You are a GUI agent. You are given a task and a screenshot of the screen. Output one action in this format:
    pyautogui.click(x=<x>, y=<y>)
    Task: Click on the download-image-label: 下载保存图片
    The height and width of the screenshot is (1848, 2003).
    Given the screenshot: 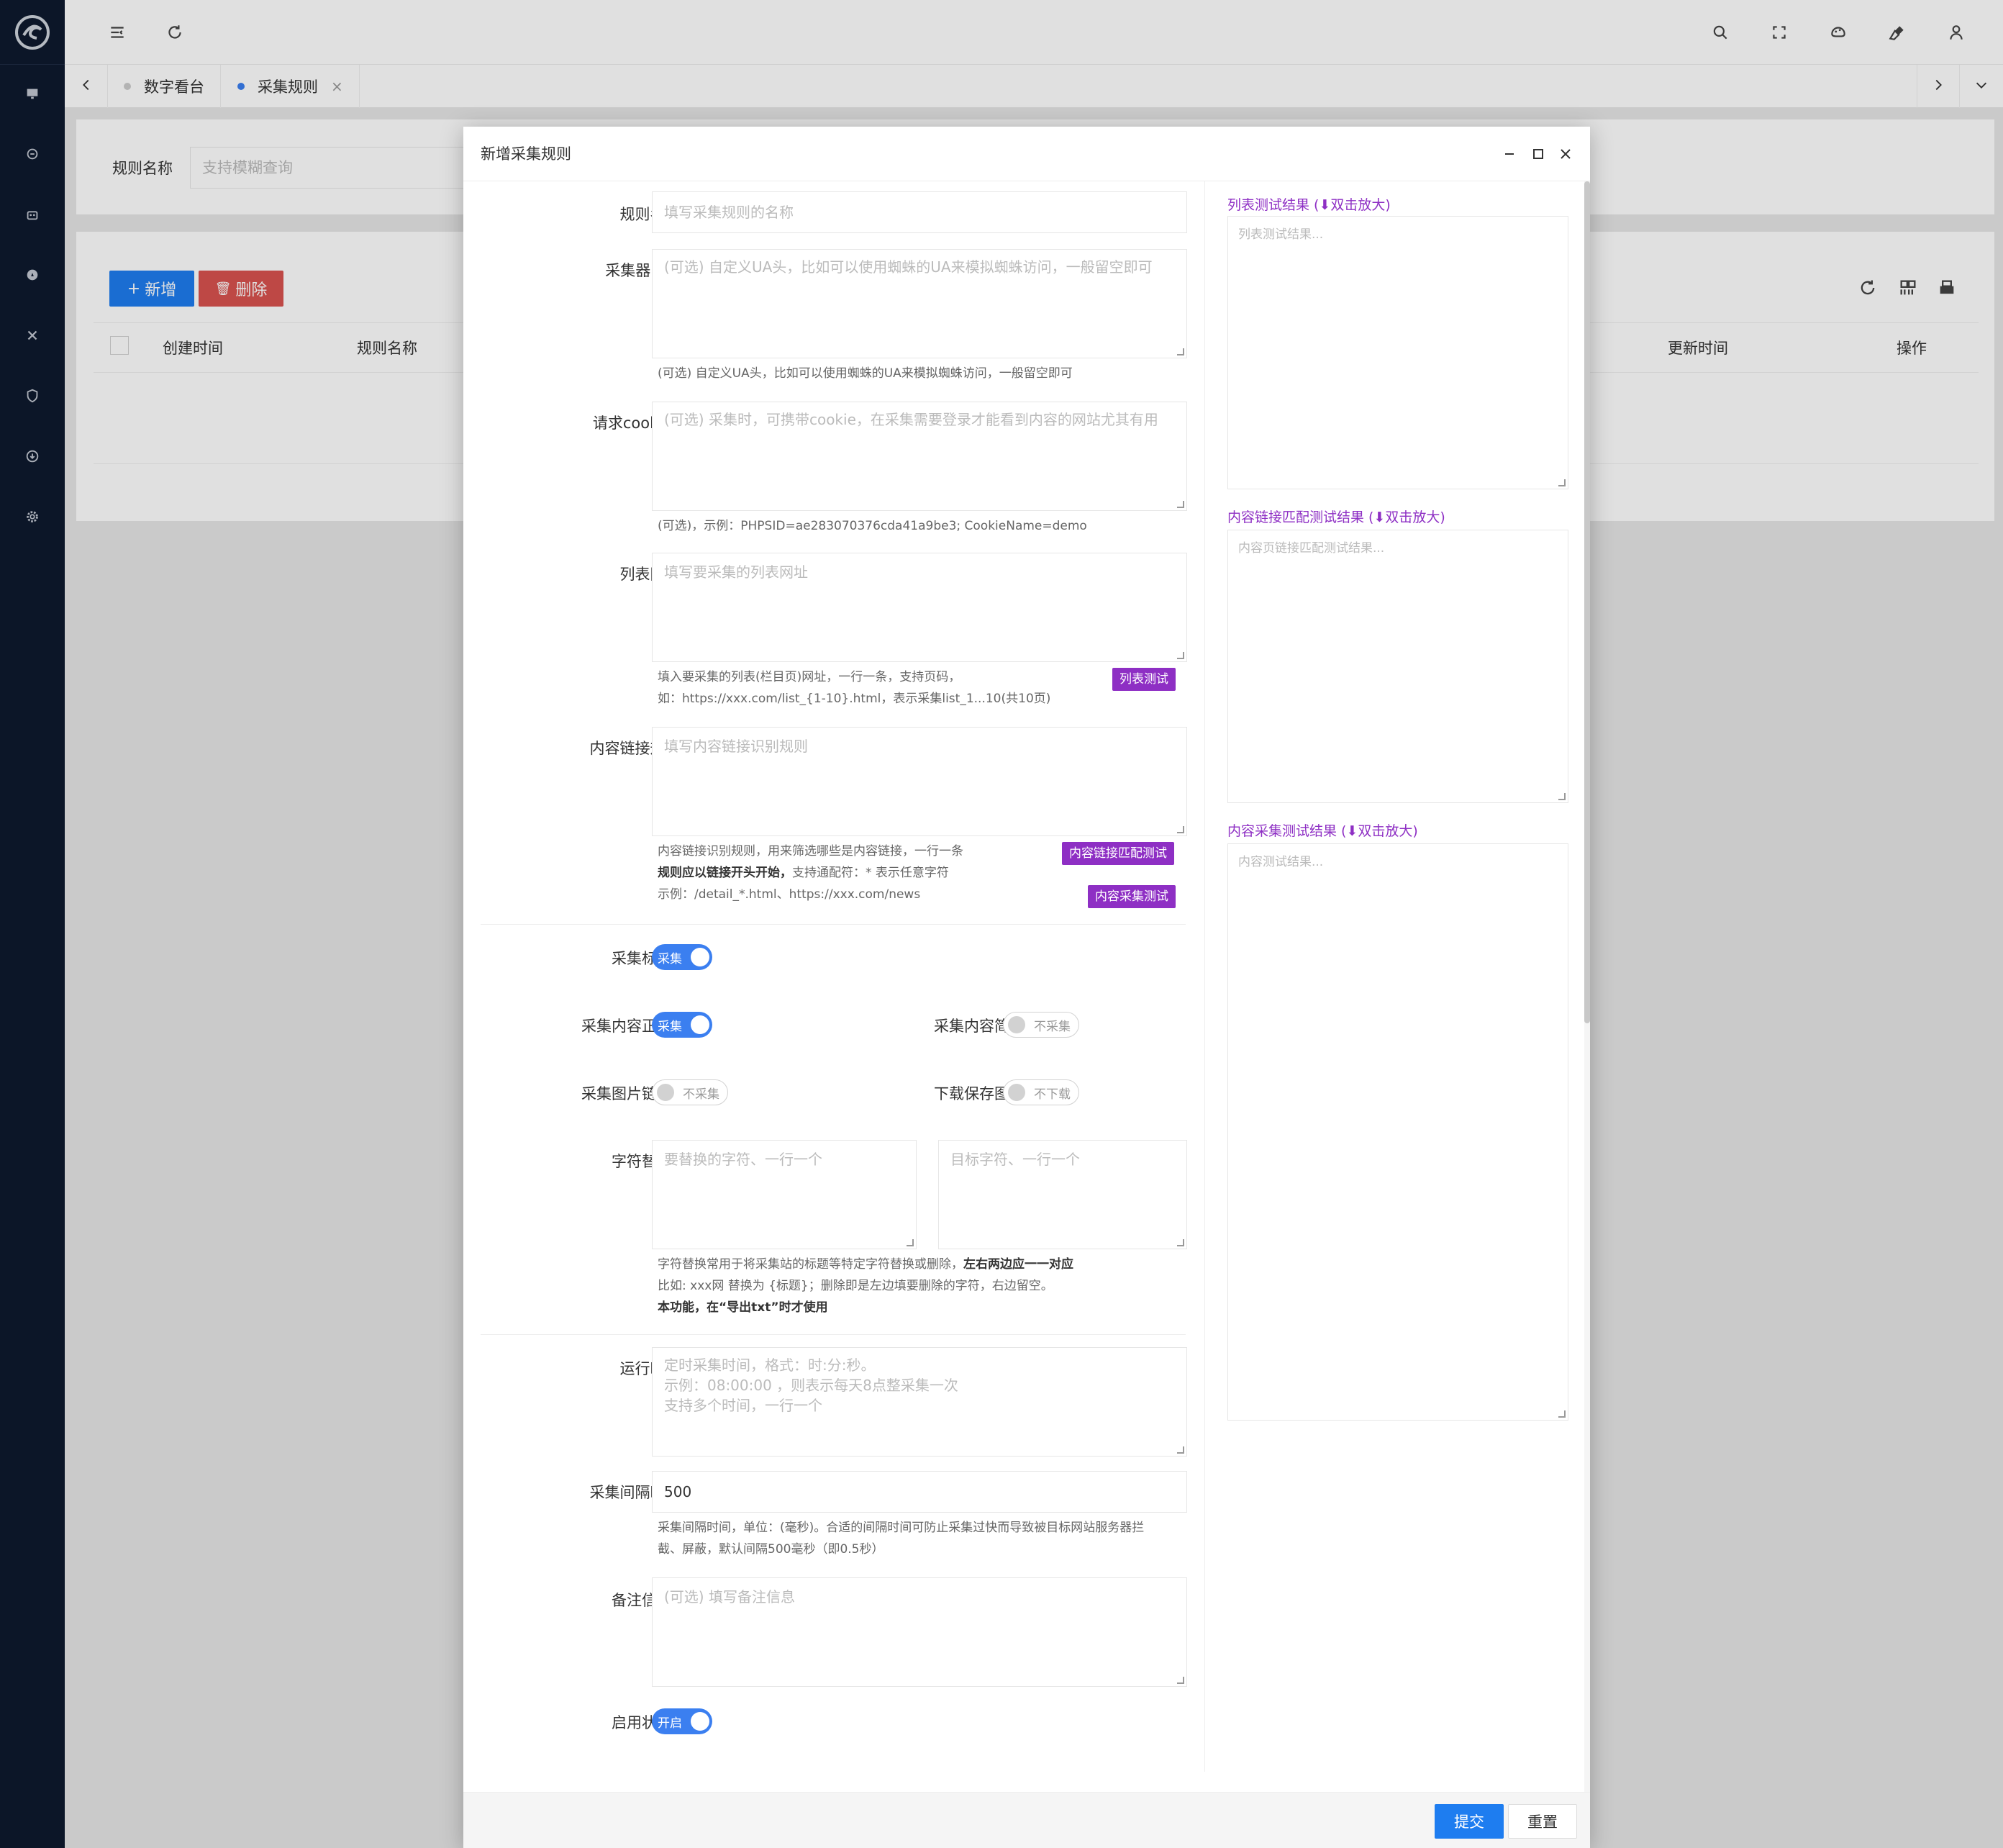 What is the action you would take?
    pyautogui.click(x=979, y=1093)
    